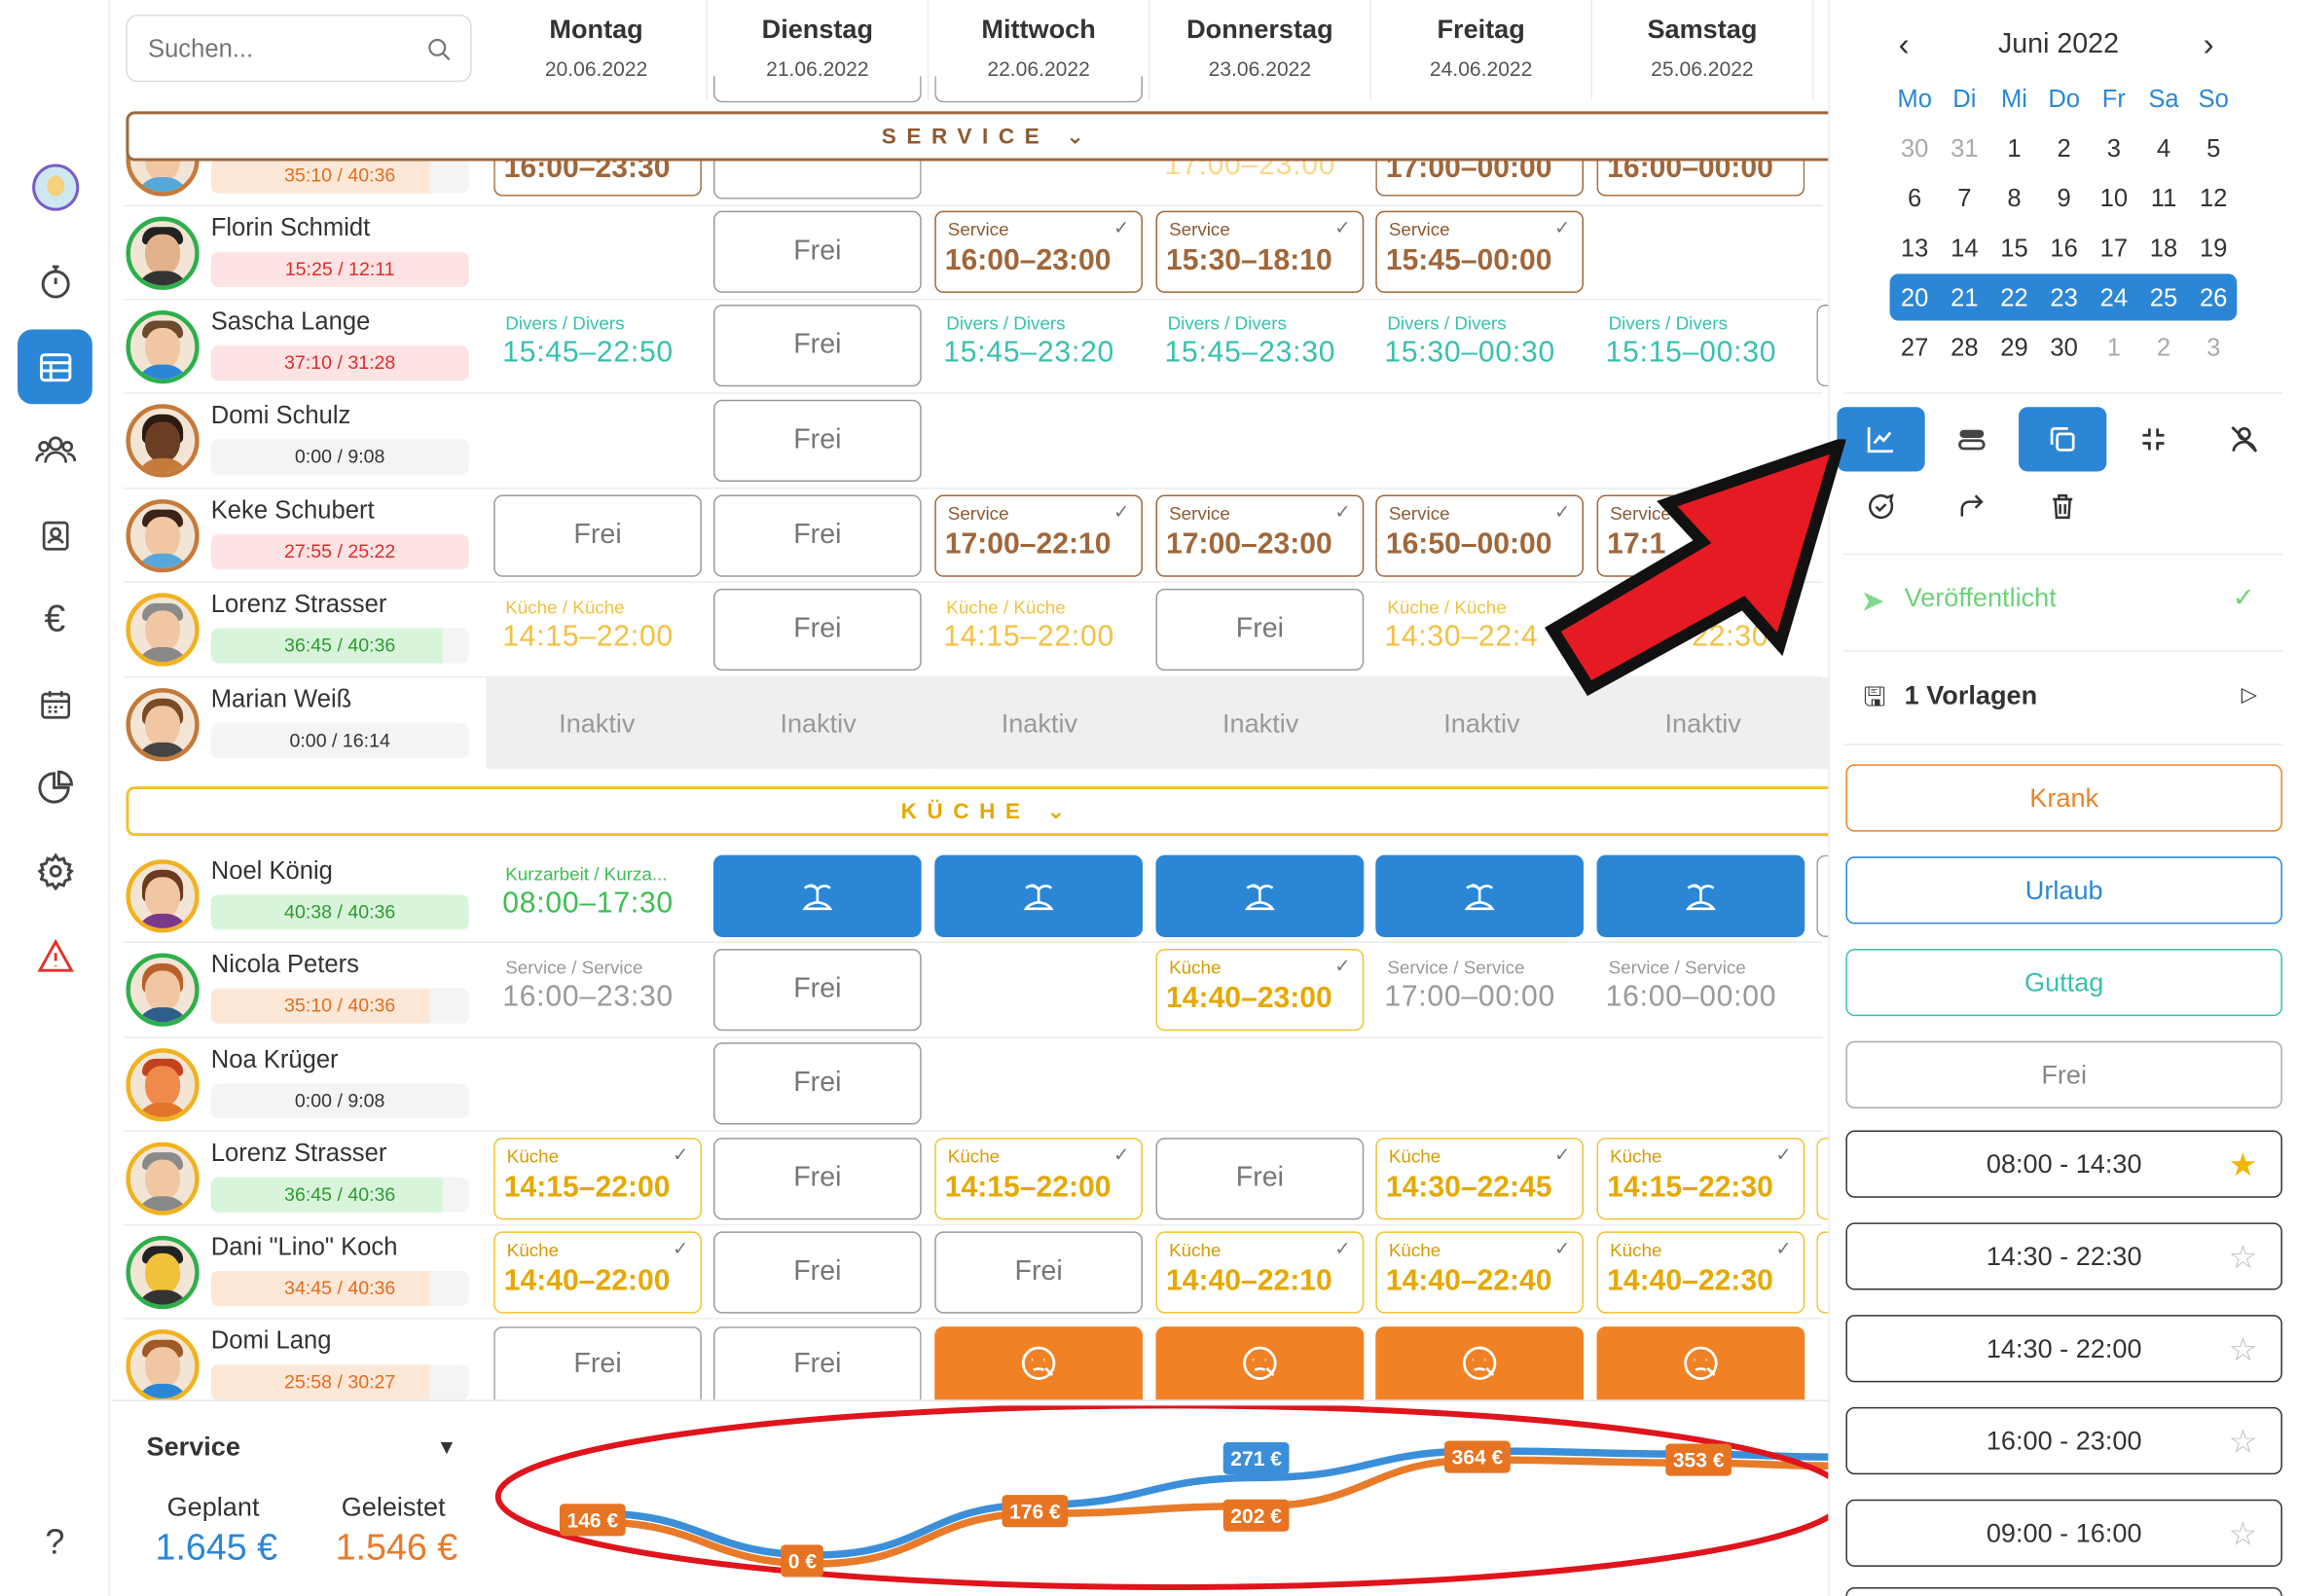 The height and width of the screenshot is (1596, 2297). I want to click on shift-cell: Service ✓ 15:30–18:10, so click(1260, 251).